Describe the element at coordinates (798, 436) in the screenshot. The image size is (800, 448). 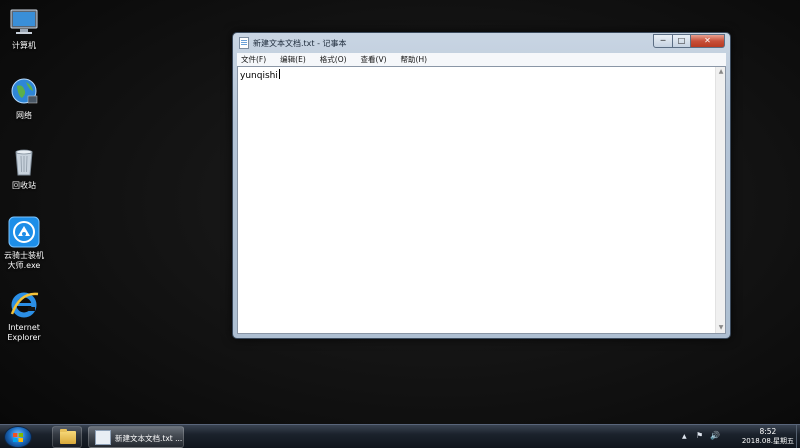
I see `show-desktop-button` at that location.